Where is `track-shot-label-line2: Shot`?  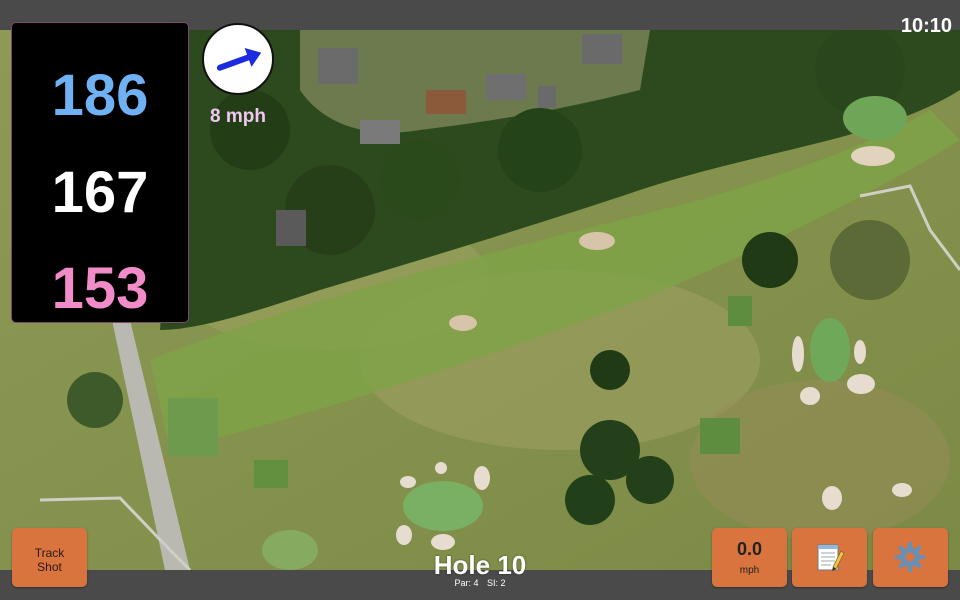
track-shot-label-line2: Shot is located at coordinates (49, 567).